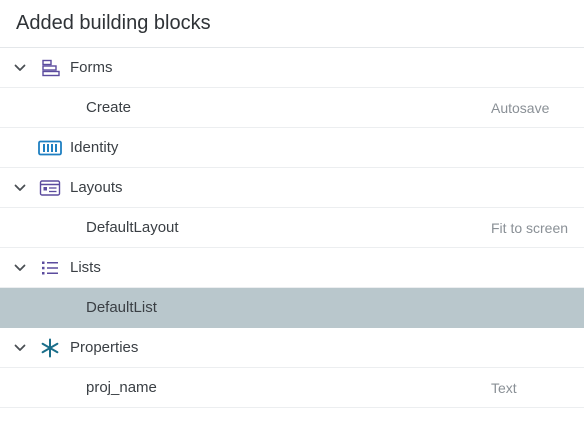 The height and width of the screenshot is (432, 584). Describe the element at coordinates (520, 107) in the screenshot. I see `tree-item-meta: Autosave` at that location.